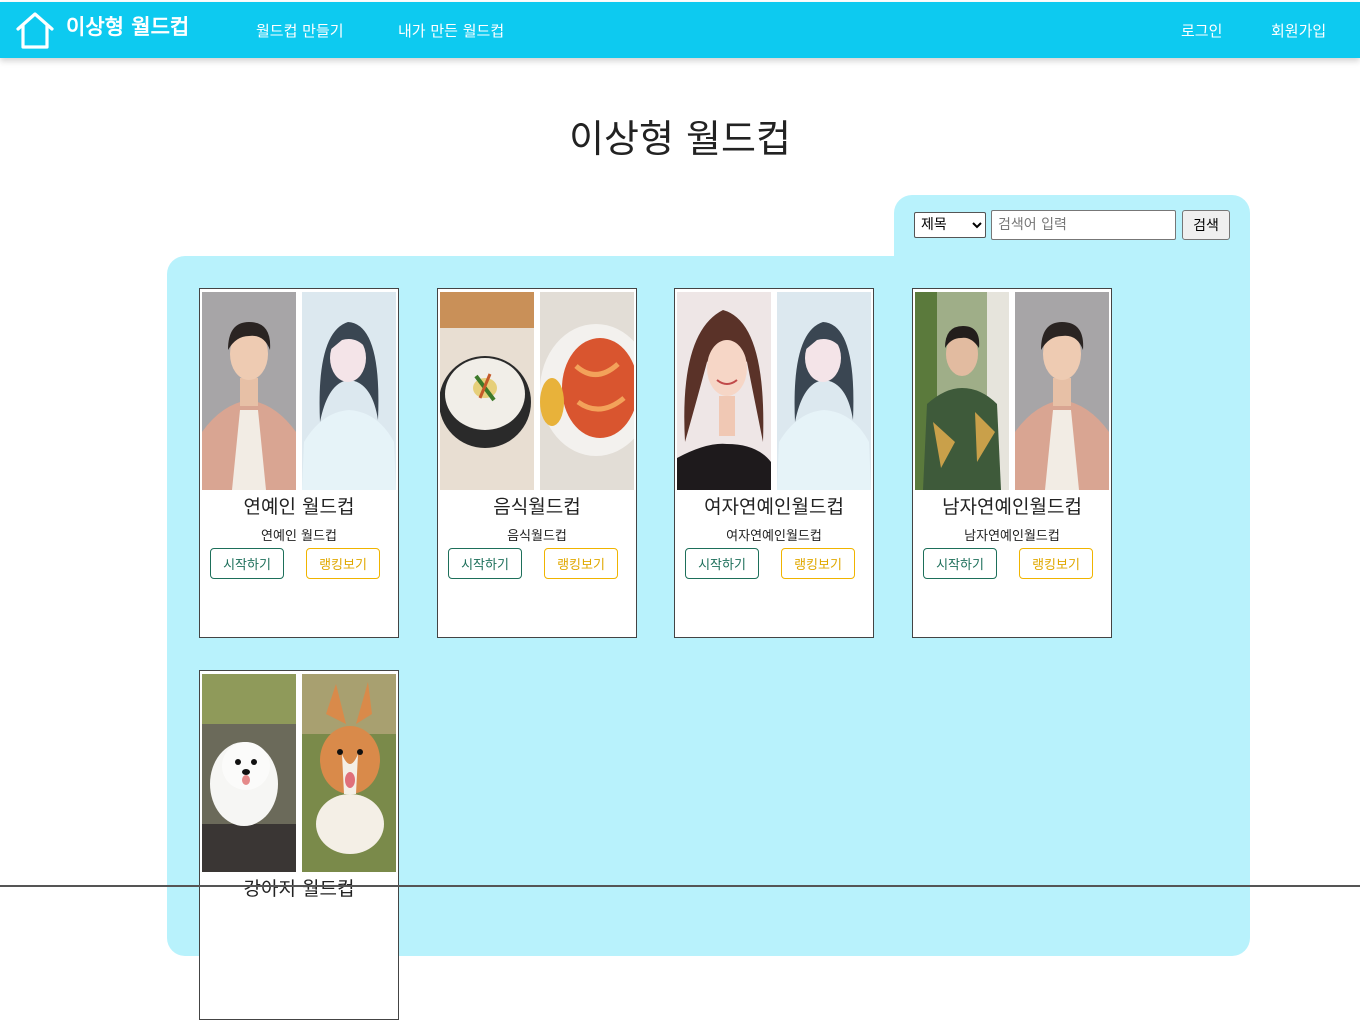 This screenshot has height=1020, width=1360. I want to click on card-title: 연예인 월드컵, so click(299, 507).